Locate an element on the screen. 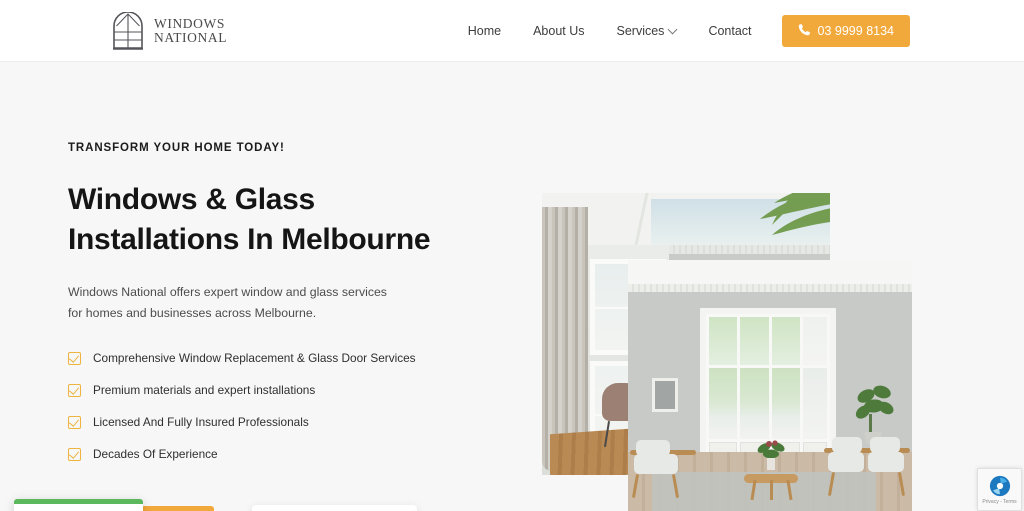  nav-label-about-us: About Us is located at coordinates (559, 31).